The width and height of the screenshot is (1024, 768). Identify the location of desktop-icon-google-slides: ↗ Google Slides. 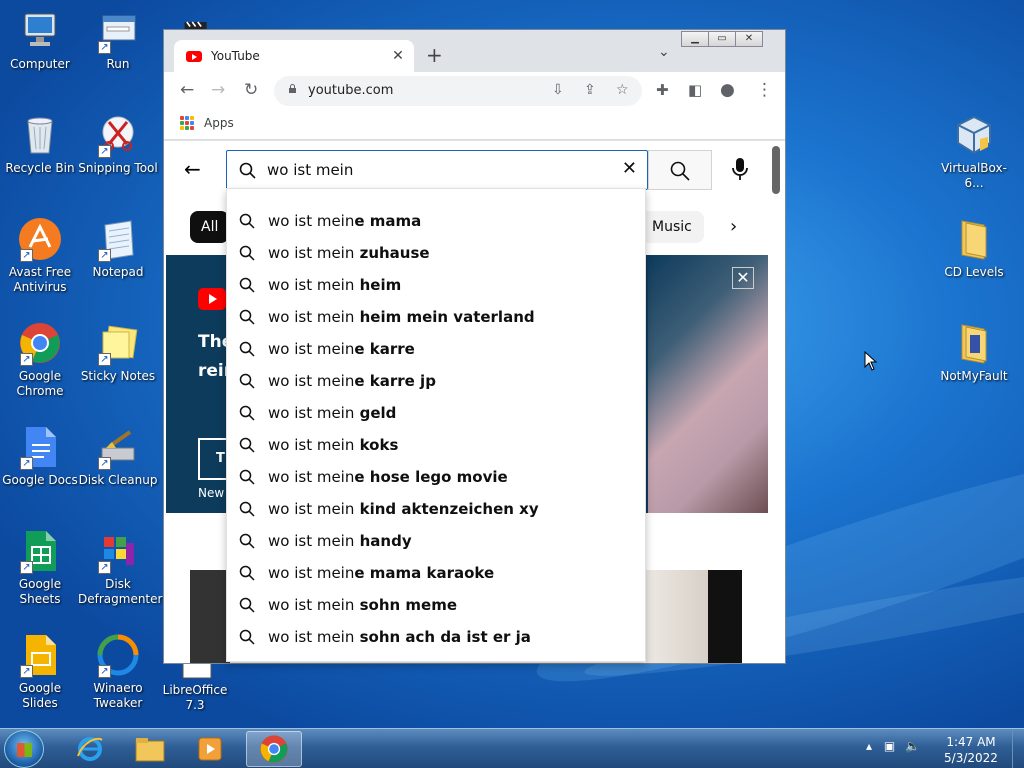
(40, 671).